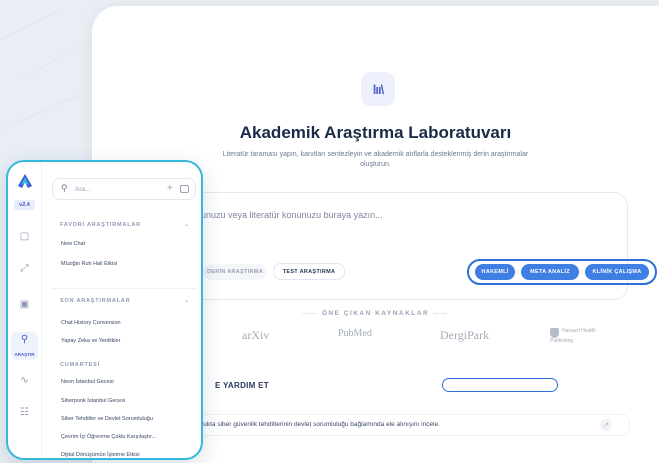 This screenshot has height=463, width=659. What do you see at coordinates (242, 385) in the screenshot?
I see `help-section-title: E YARDIM ET` at bounding box center [242, 385].